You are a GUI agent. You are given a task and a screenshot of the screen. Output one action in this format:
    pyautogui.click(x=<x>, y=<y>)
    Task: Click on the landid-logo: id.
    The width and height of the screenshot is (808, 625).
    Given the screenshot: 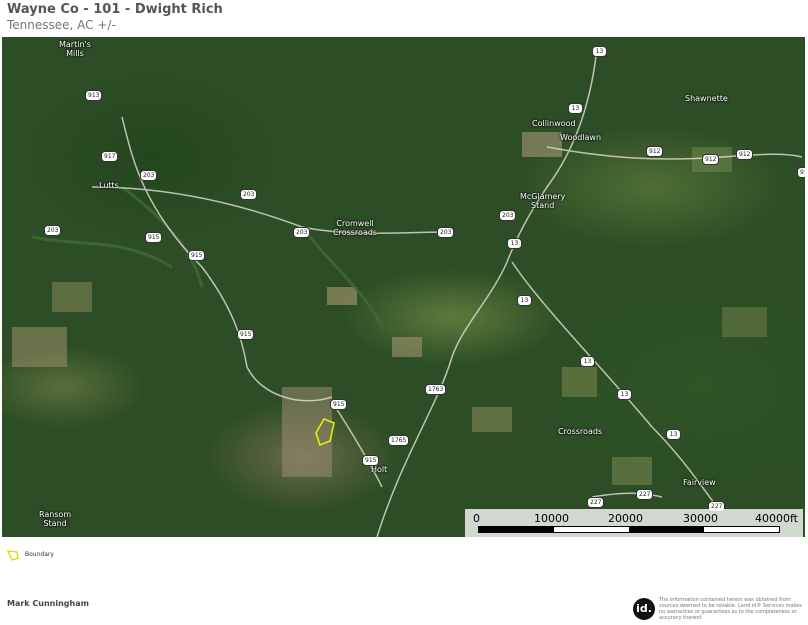 What is the action you would take?
    pyautogui.click(x=644, y=609)
    